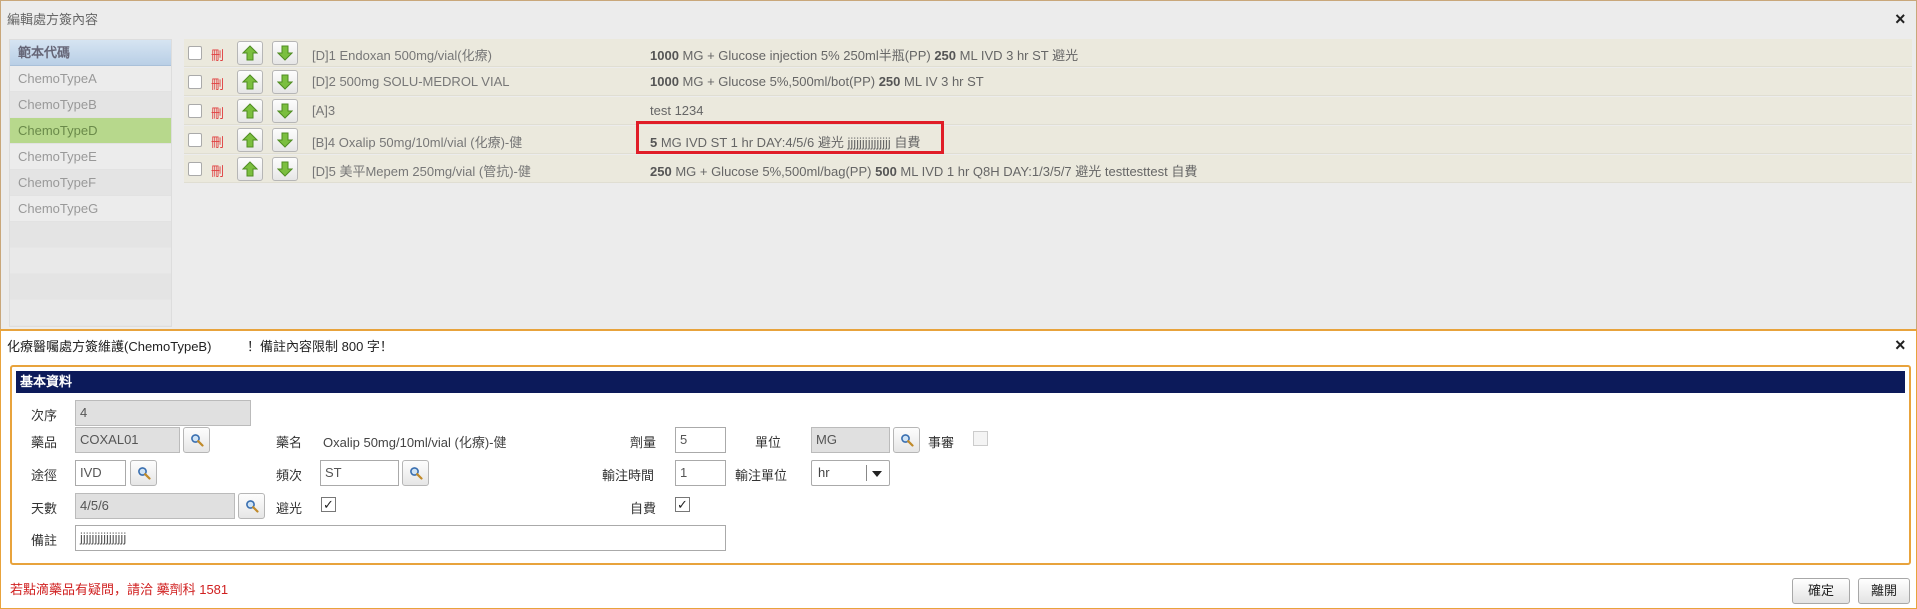  Describe the element at coordinates (163, 413) in the screenshot. I see `seq-field: 4` at that location.